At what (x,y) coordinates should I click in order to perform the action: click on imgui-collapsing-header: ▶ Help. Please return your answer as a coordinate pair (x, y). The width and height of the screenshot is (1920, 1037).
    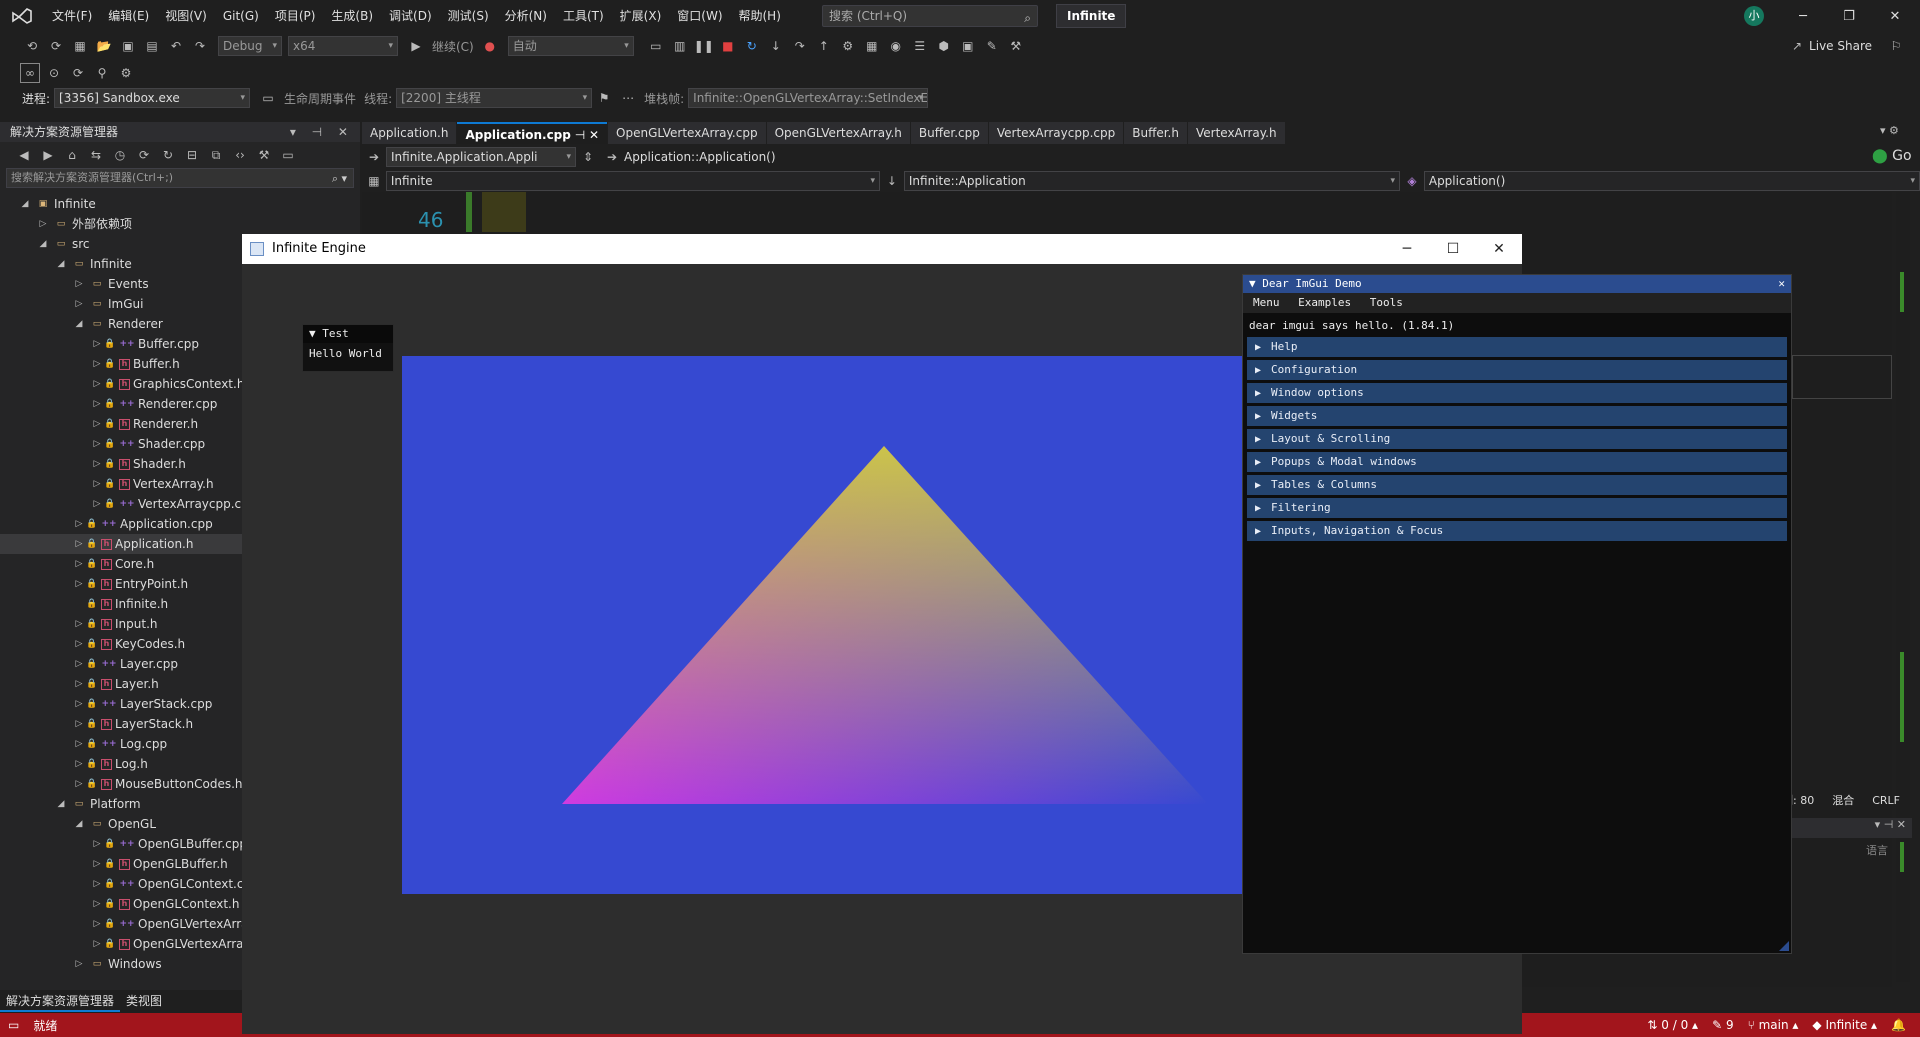
    Looking at the image, I should click on (1517, 347).